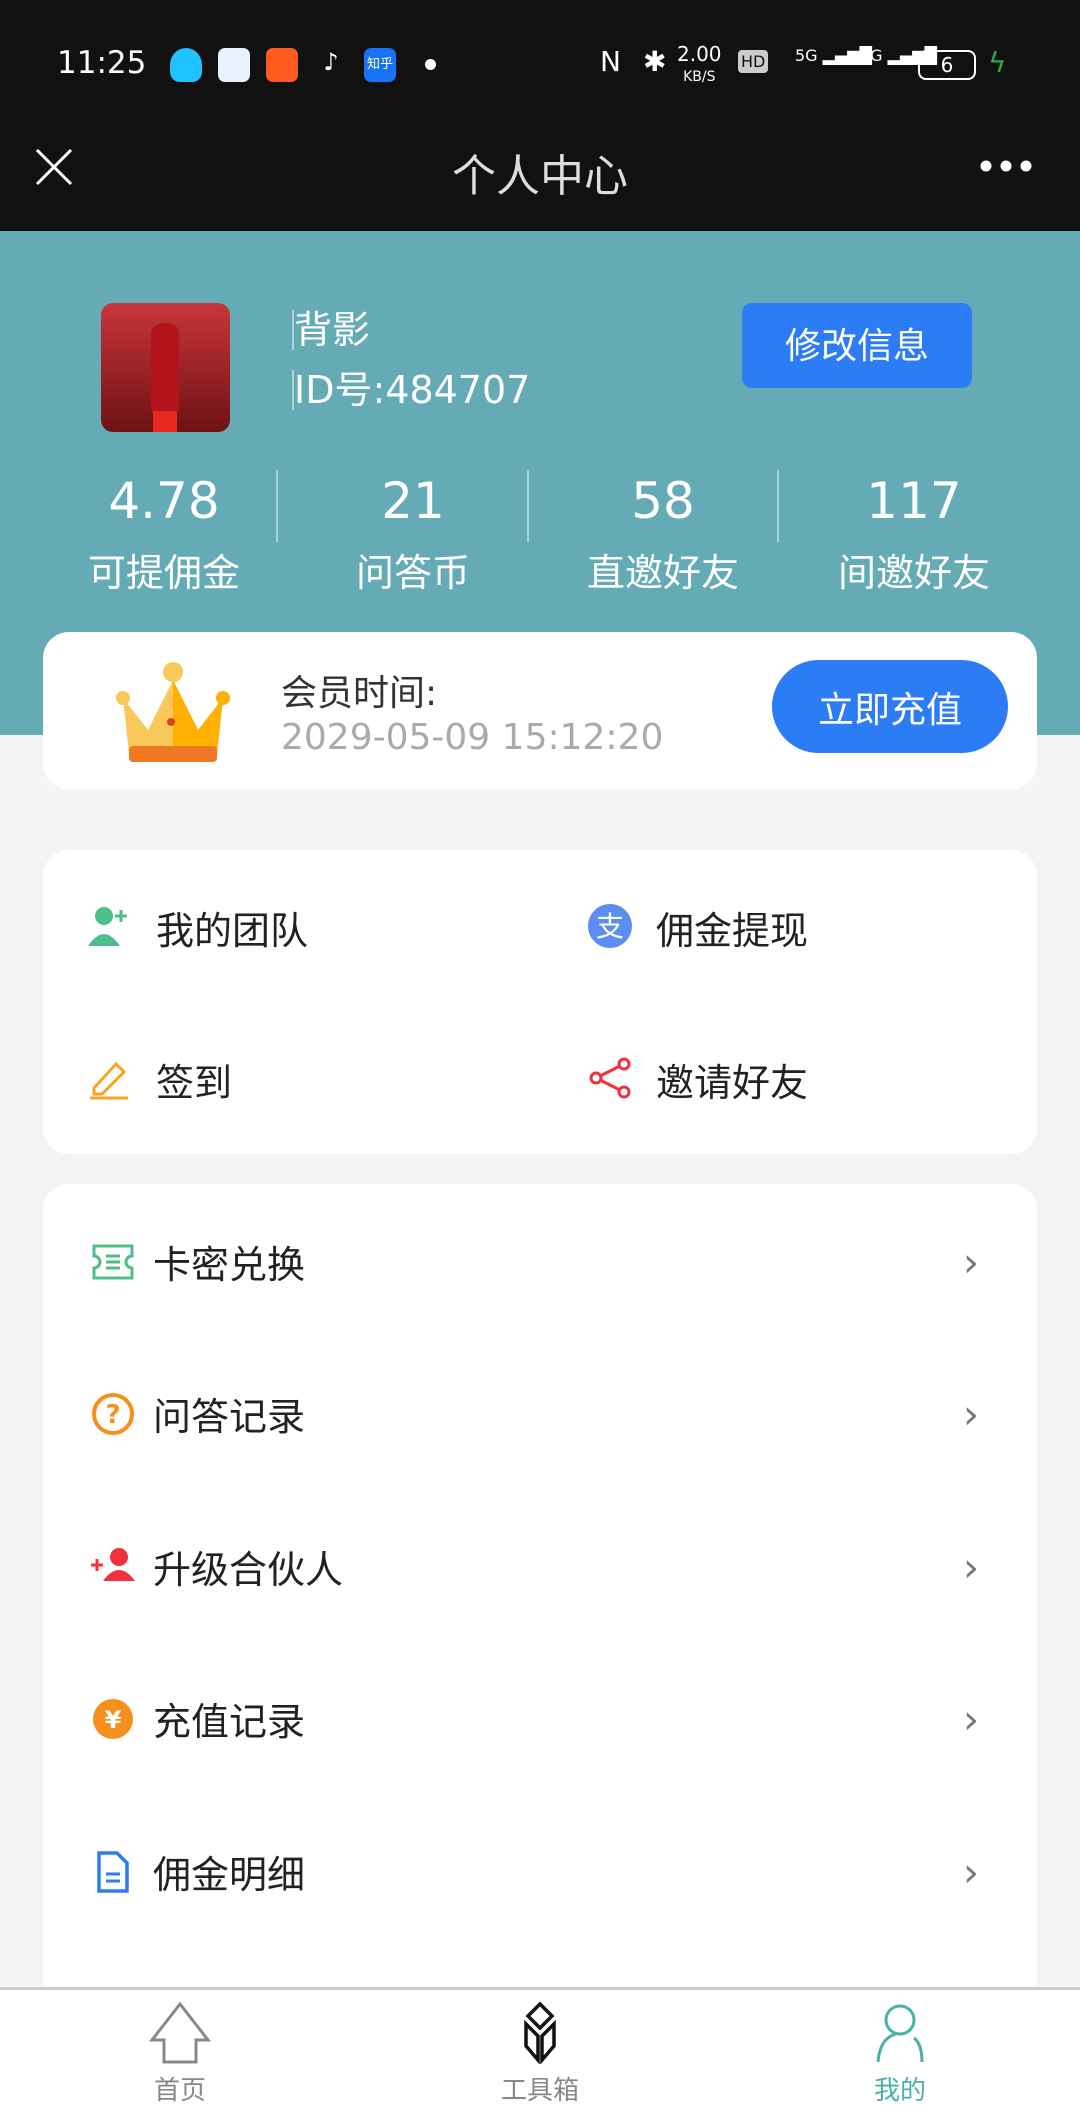 Image resolution: width=1080 pixels, height=2120 pixels. I want to click on nav-label: 工具箱, so click(539, 2091).